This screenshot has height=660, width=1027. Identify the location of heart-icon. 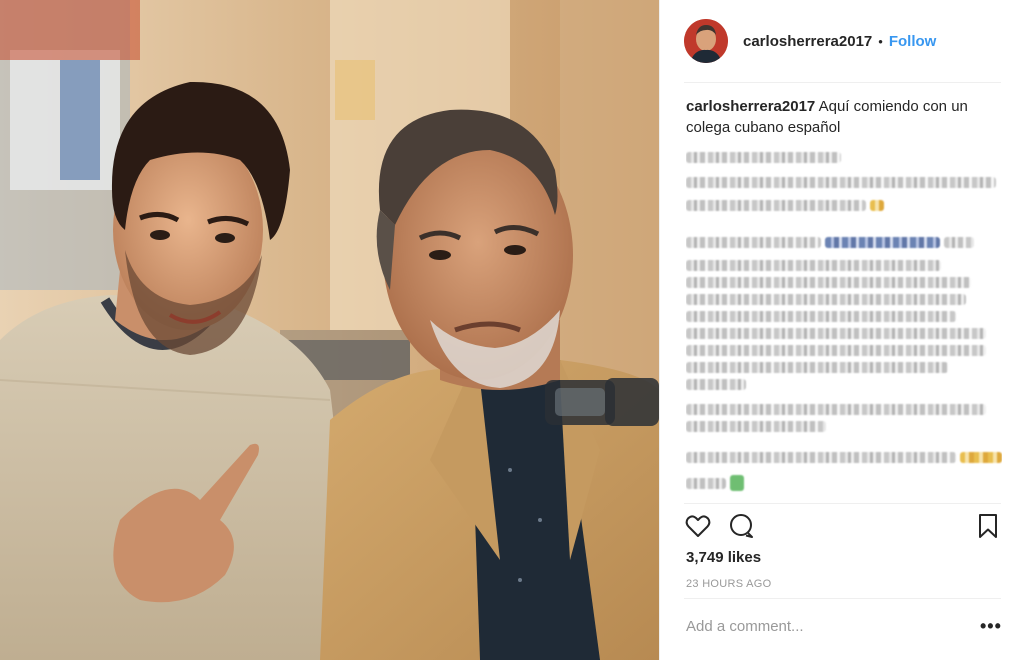
(698, 526).